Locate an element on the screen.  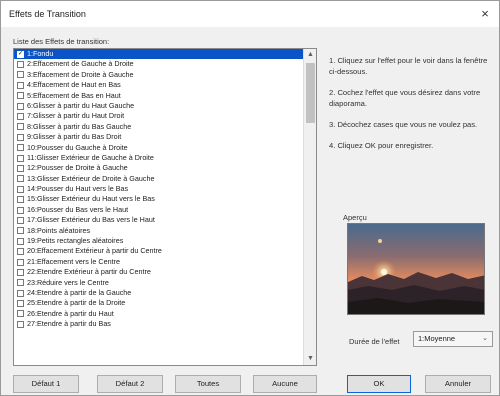
list-item-label: 21:Effacement vers le Centre is located at coordinates (73, 261).